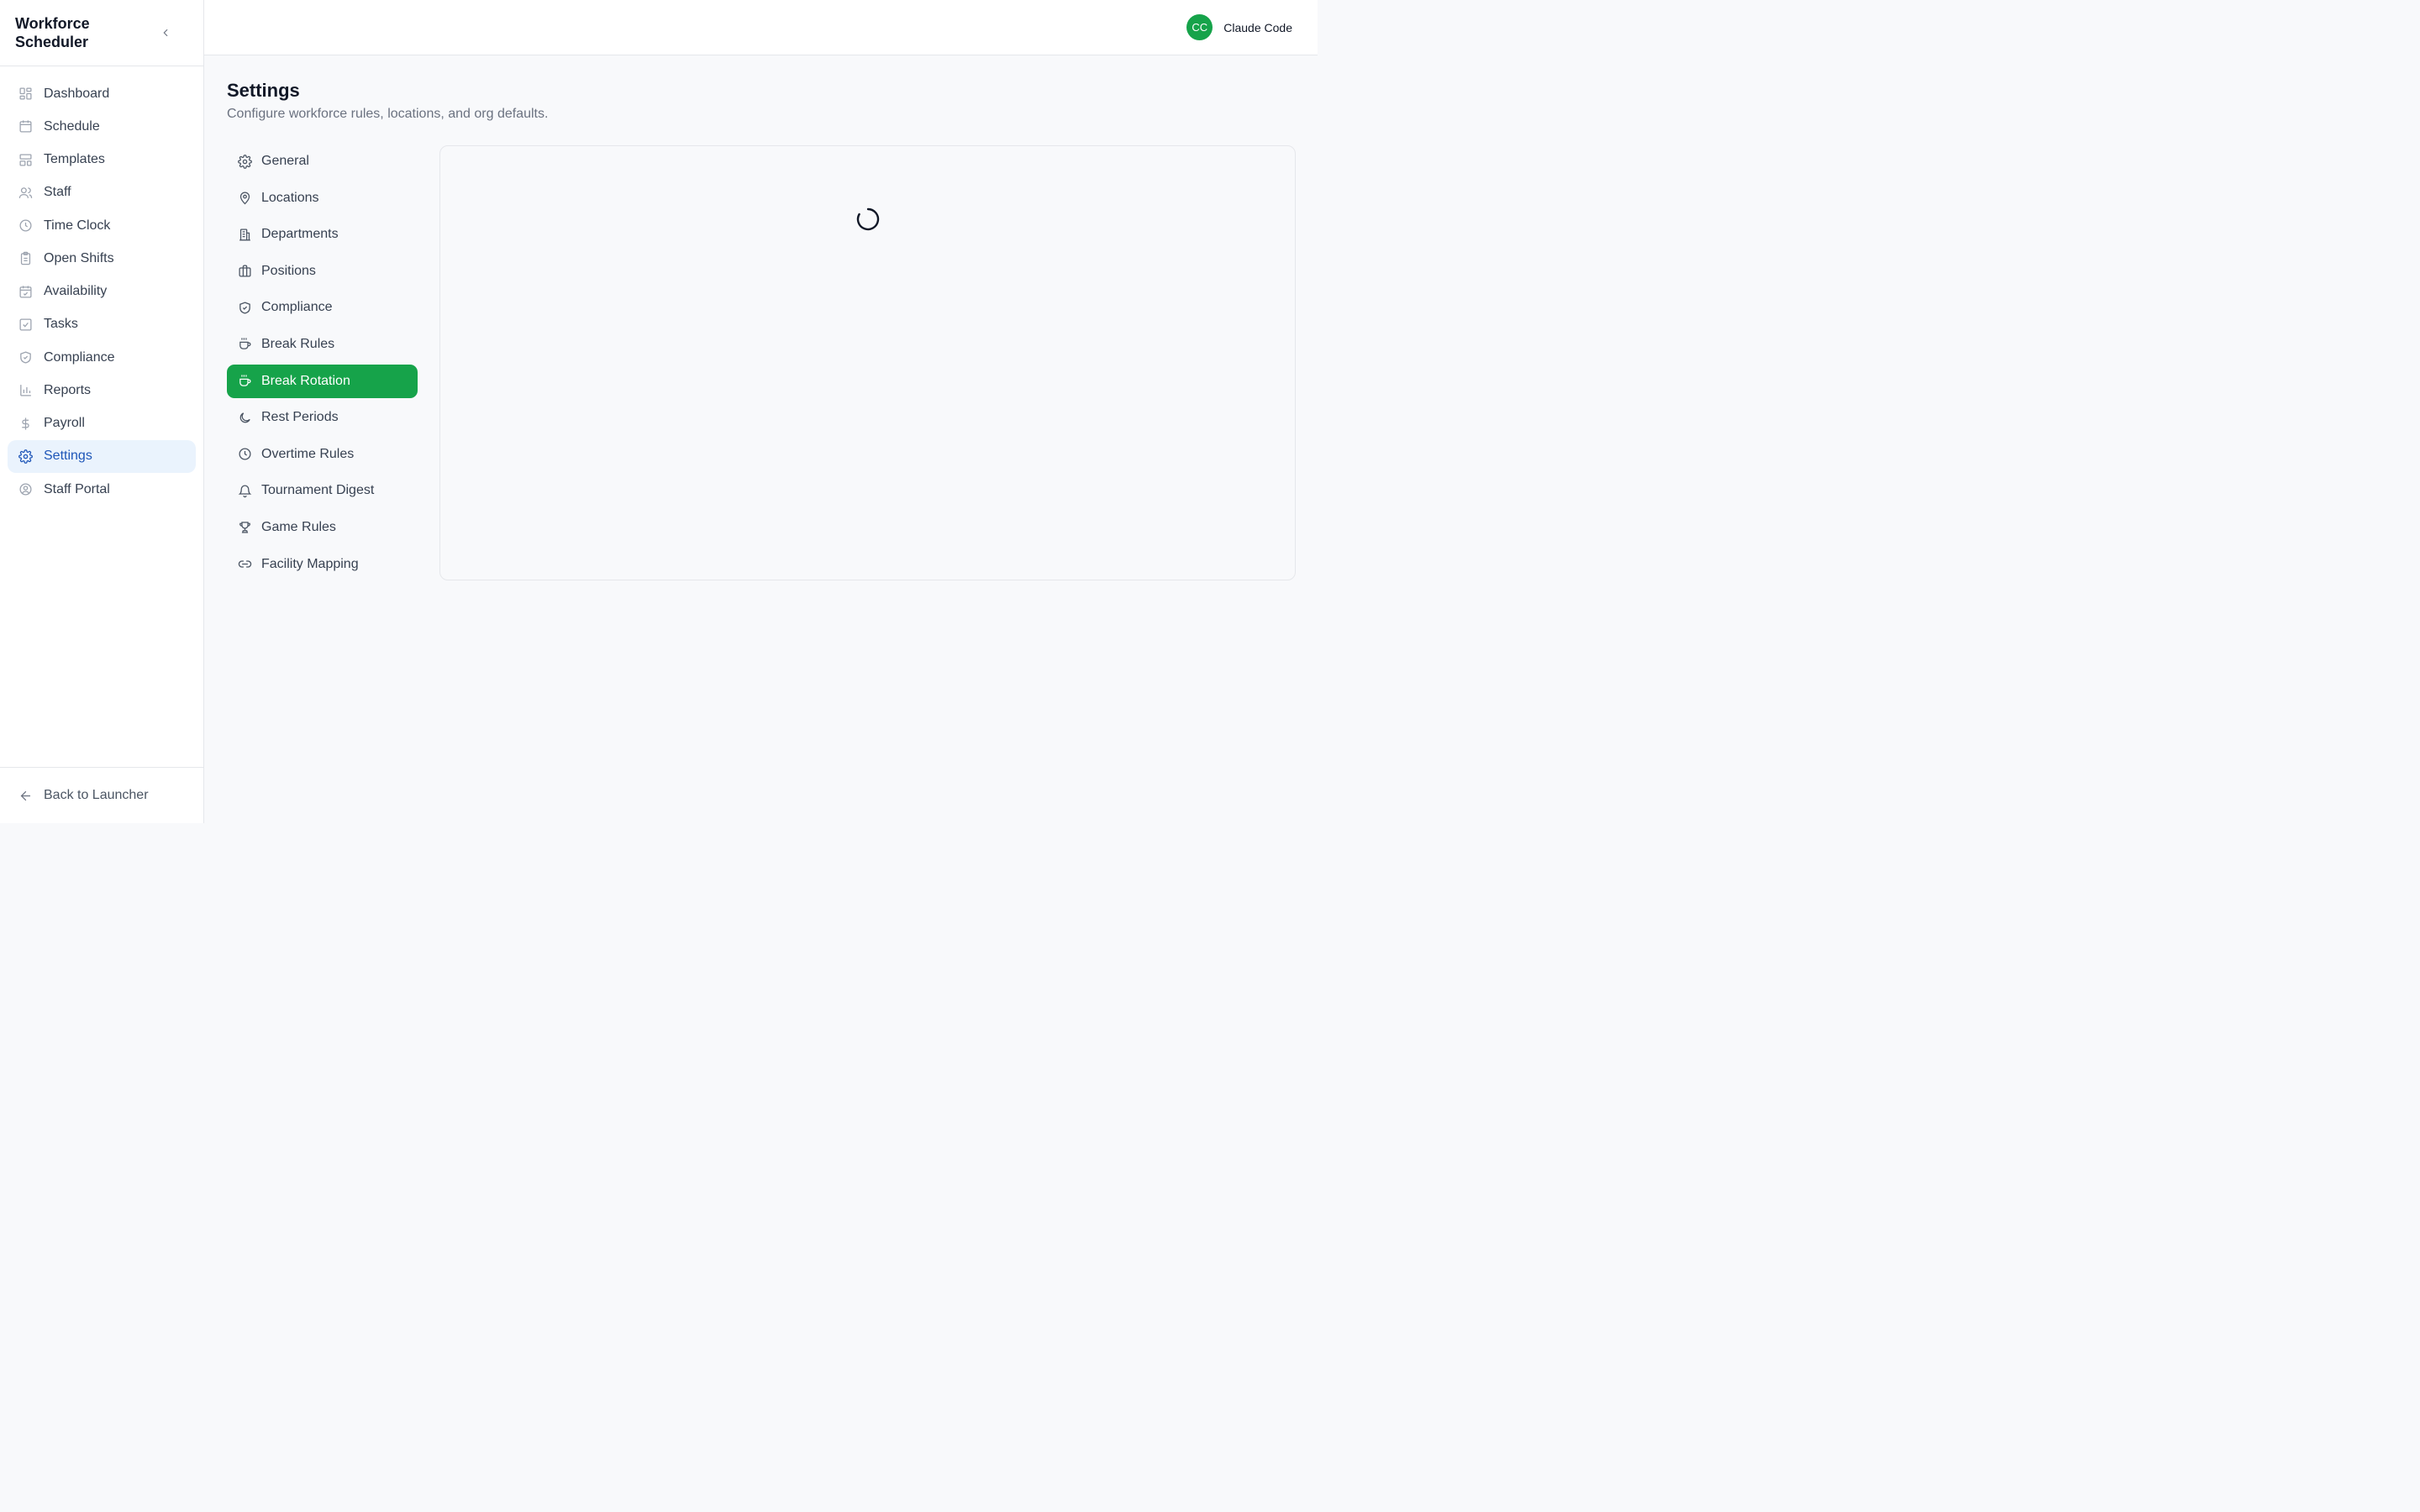  I want to click on sidebar-item-schedule: Schedule, so click(102, 126).